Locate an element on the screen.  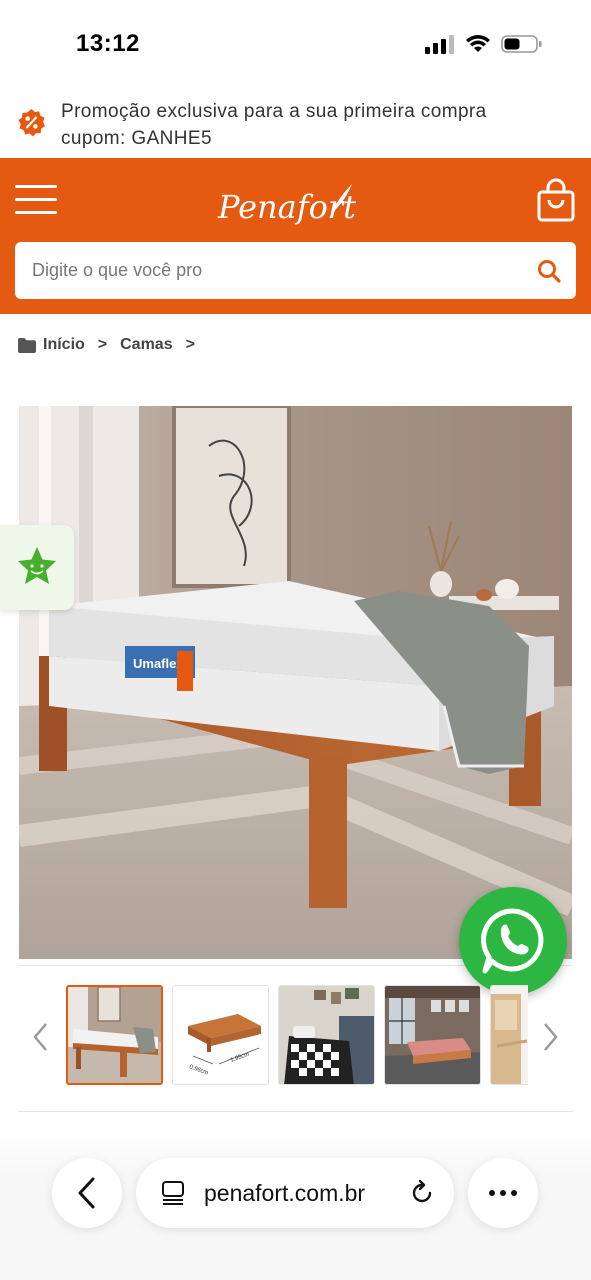
section-divider is located at coordinates (295, 1111).